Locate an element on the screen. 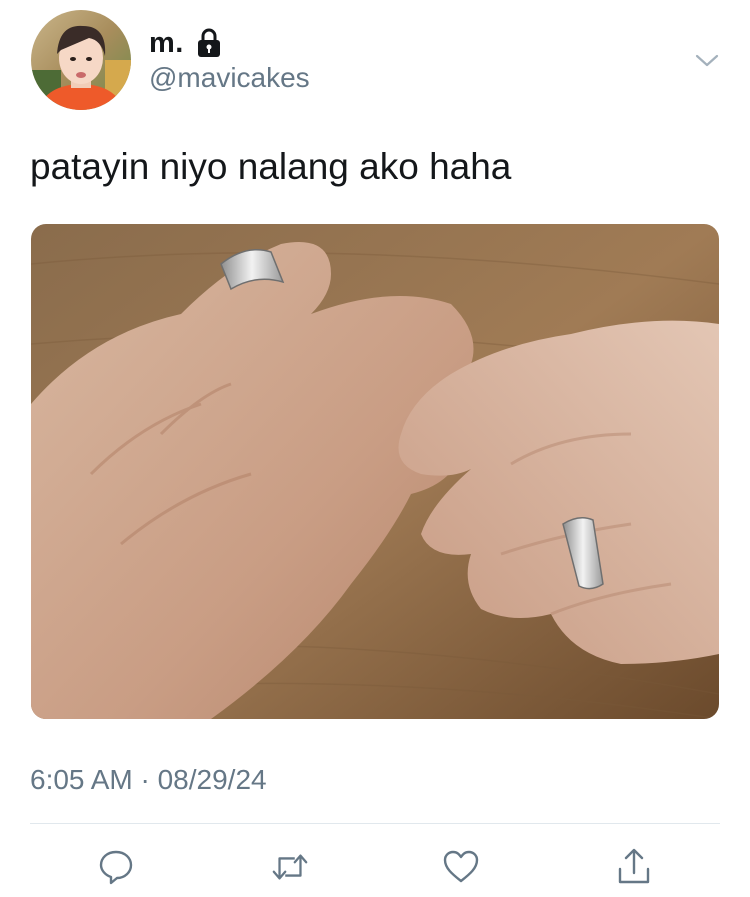  share-icon is located at coordinates (634, 866).